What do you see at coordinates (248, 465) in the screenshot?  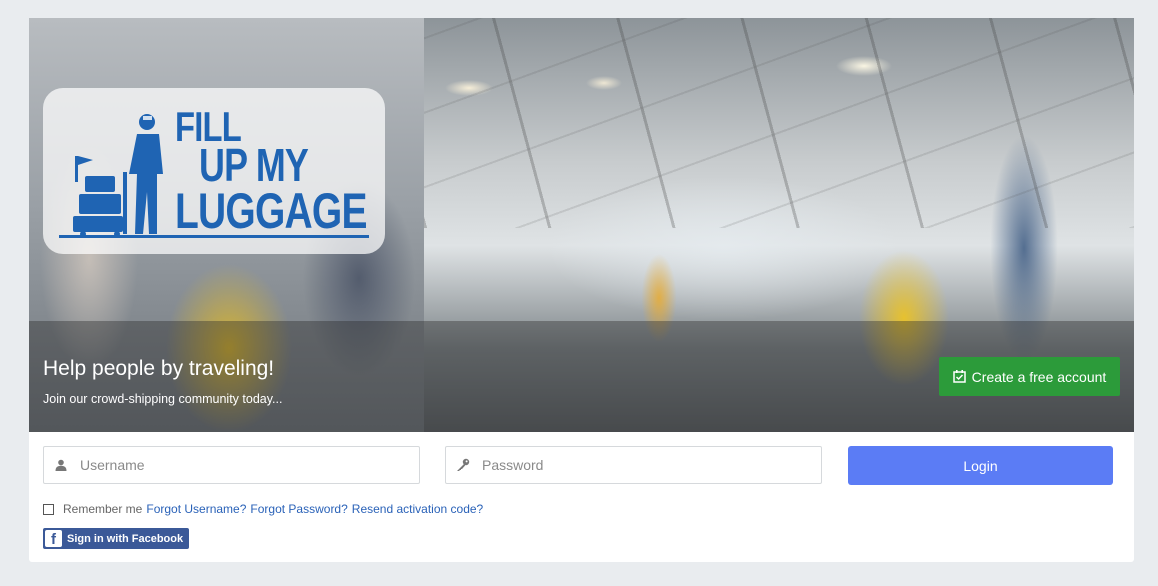 I see `username-input` at bounding box center [248, 465].